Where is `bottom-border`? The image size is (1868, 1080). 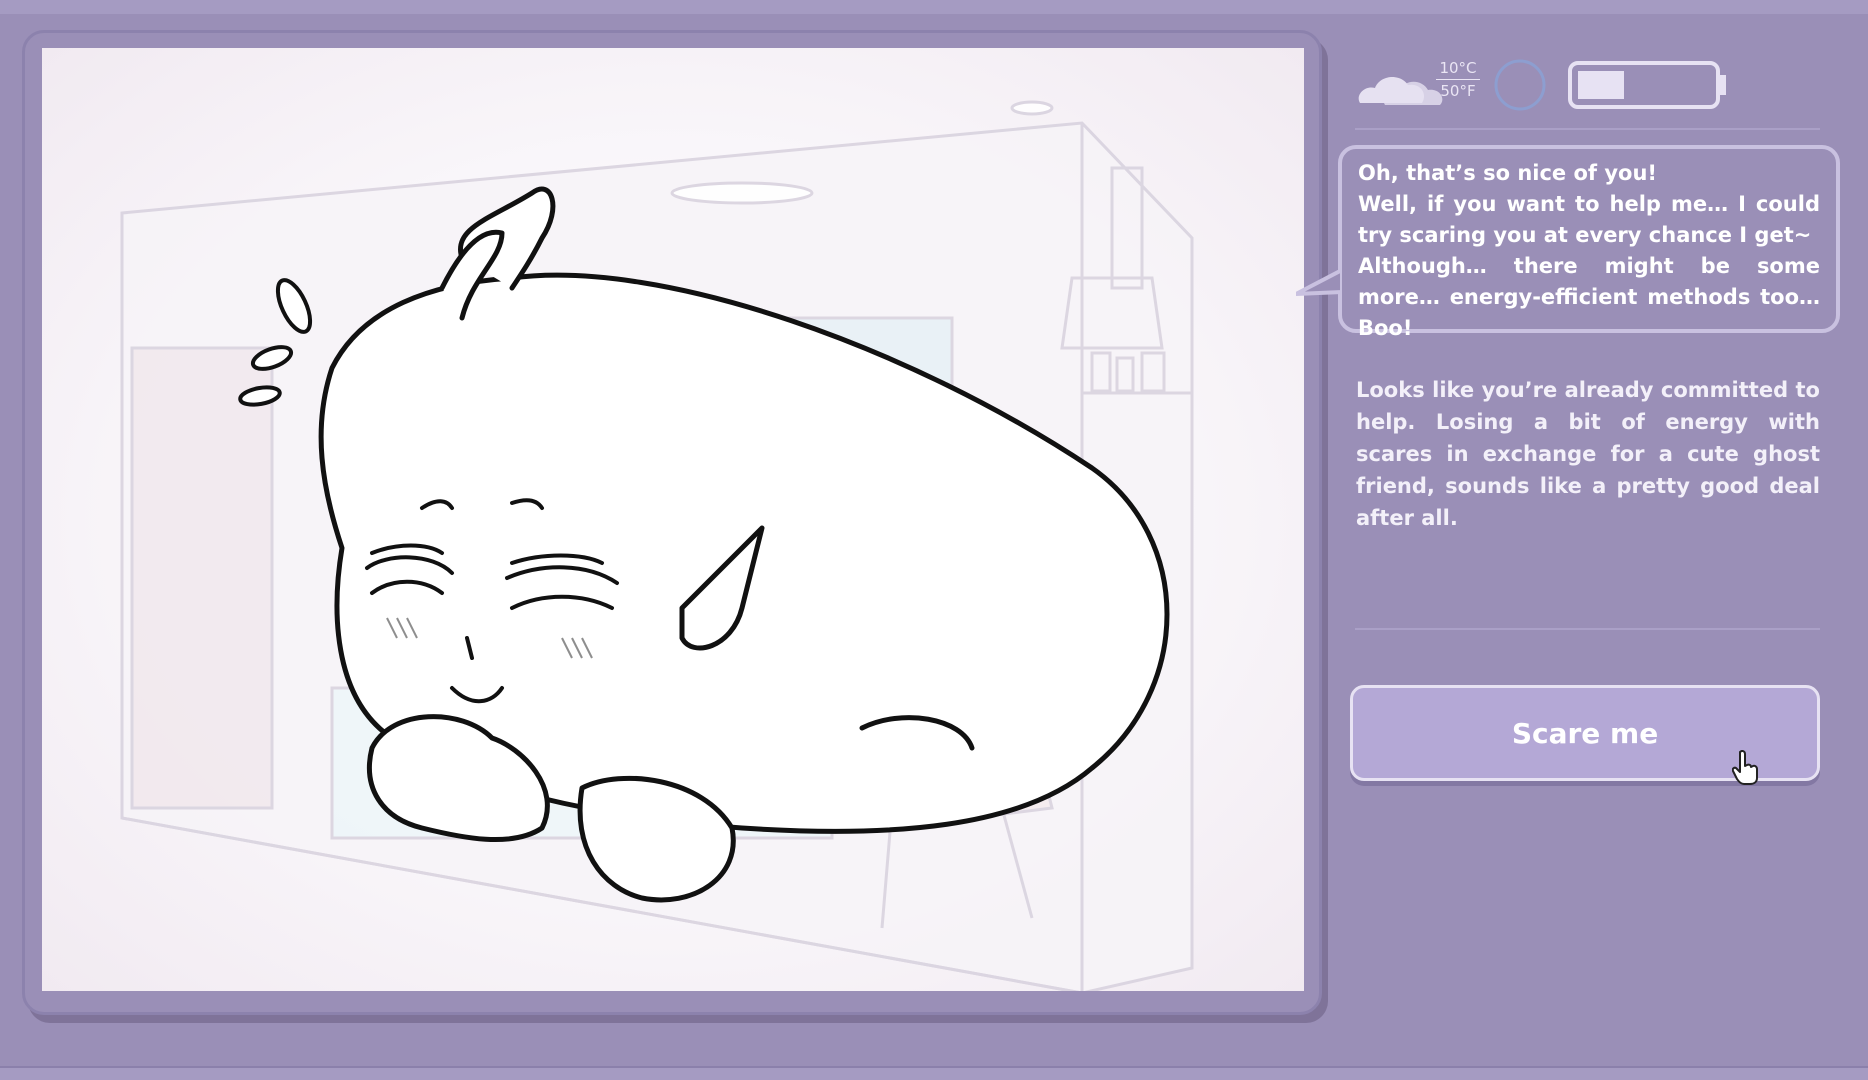
bottom-border is located at coordinates (934, 1073).